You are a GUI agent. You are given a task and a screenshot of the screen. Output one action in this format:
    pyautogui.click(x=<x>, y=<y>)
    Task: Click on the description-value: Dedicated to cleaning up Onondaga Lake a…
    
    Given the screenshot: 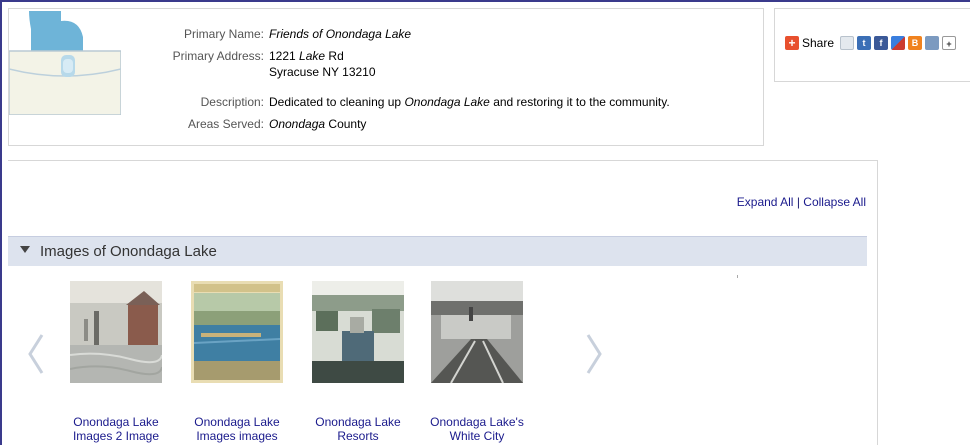 What is the action you would take?
    pyautogui.click(x=469, y=102)
    